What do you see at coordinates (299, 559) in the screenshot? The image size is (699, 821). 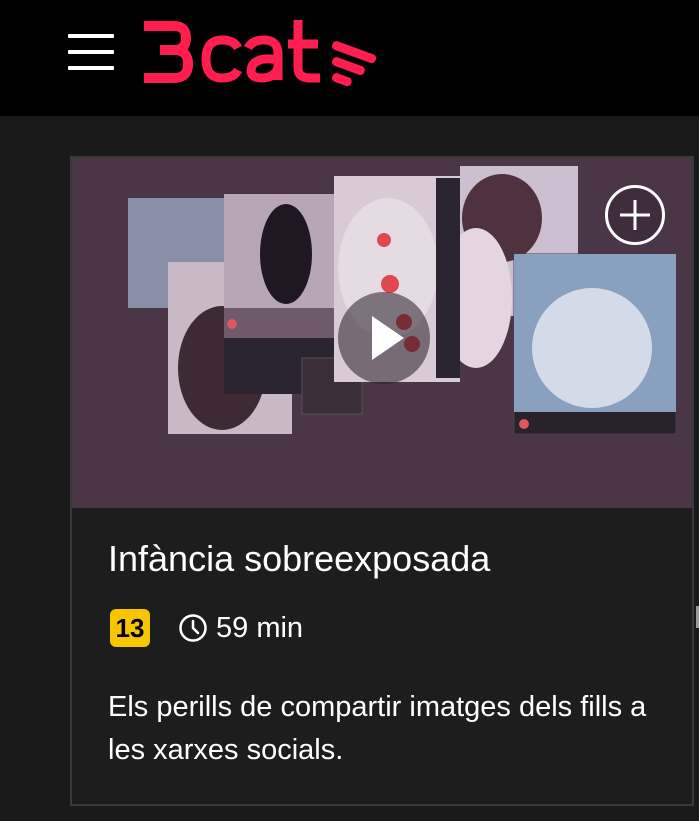 I see `program-title: Infància sobreexposada` at bounding box center [299, 559].